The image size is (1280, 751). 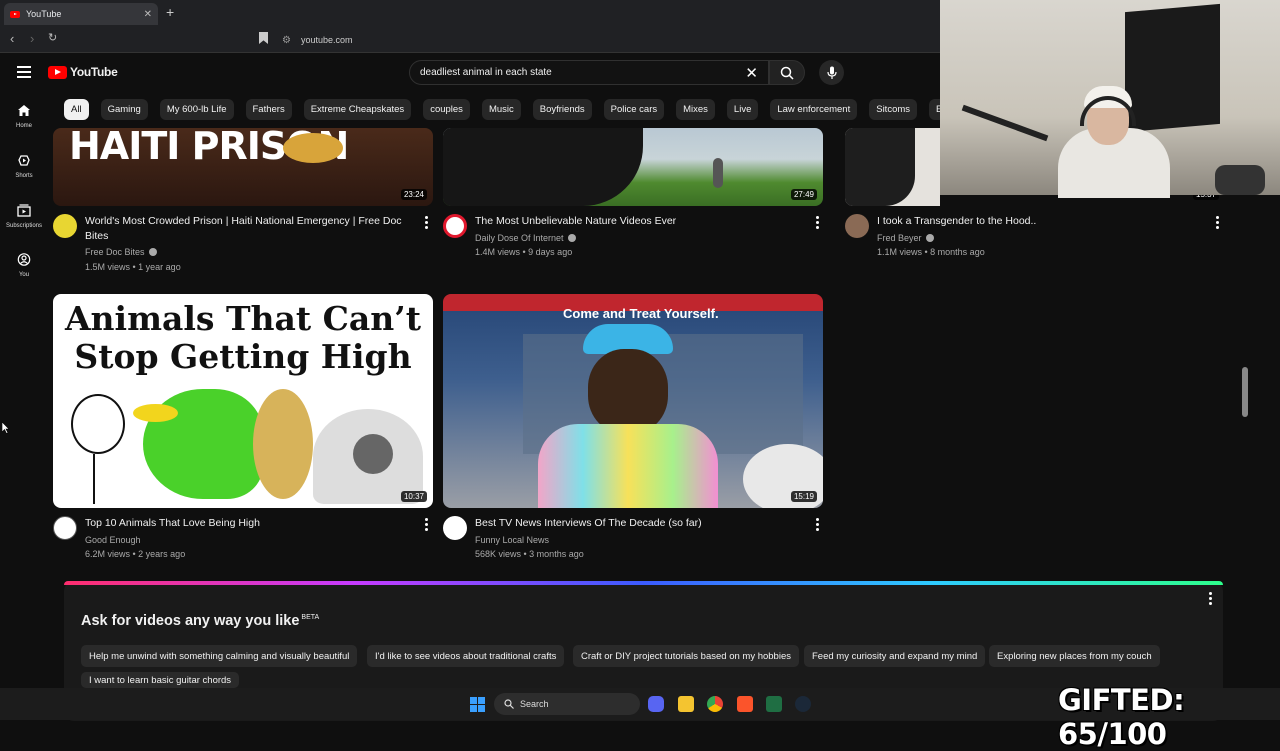 I want to click on filter-chip: My 600-lb Life, so click(x=196, y=109).